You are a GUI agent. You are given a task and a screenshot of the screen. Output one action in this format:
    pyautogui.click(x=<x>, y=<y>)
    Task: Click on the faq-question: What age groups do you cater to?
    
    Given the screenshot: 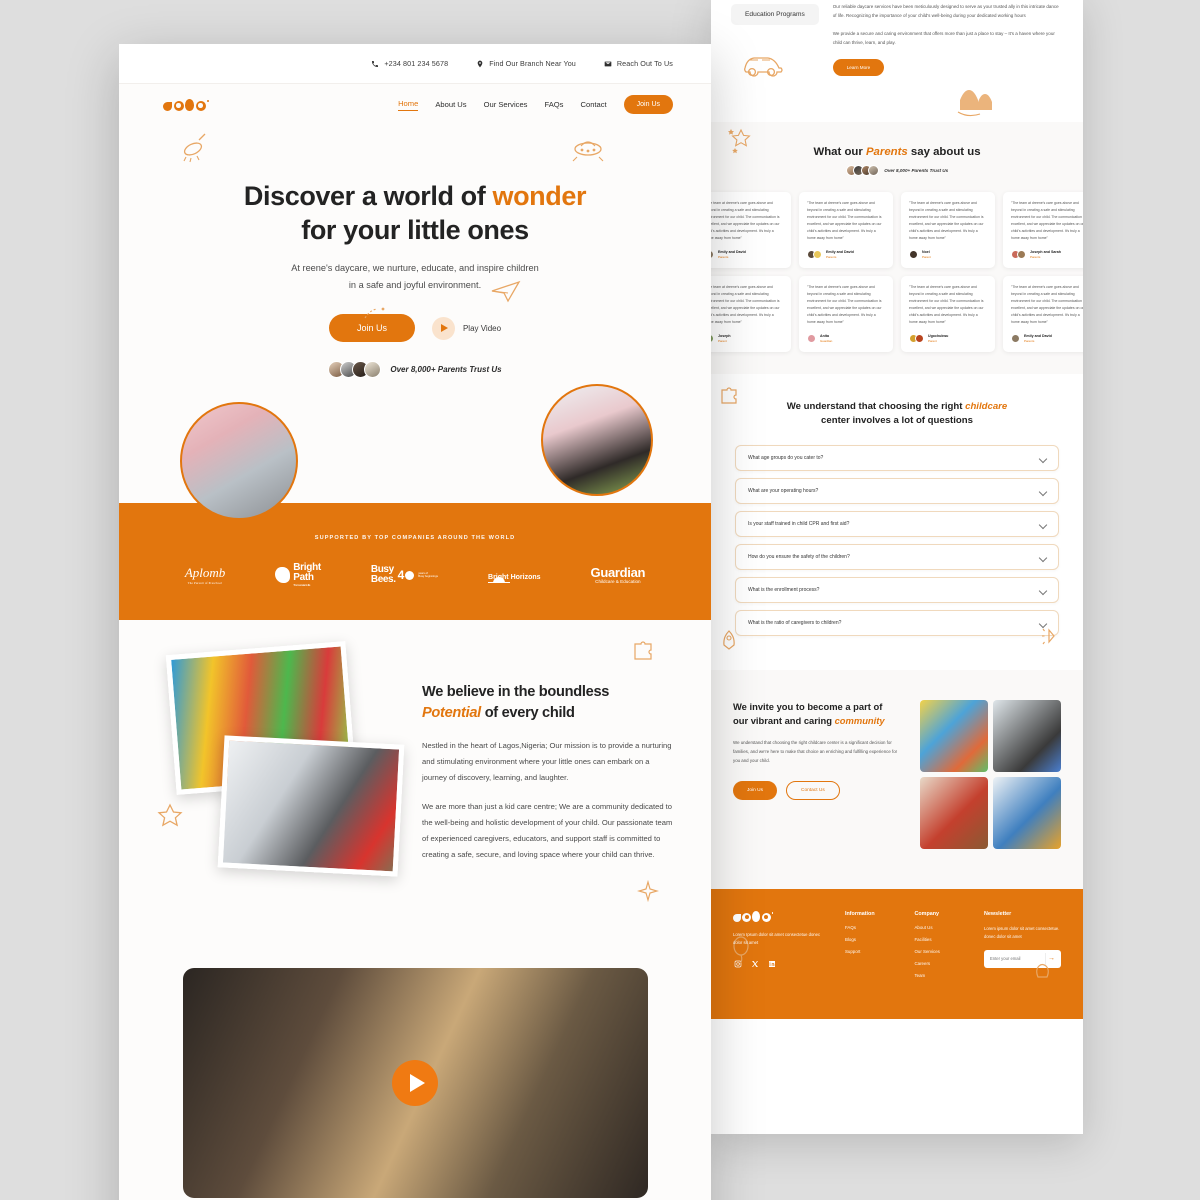 What is the action you would take?
    pyautogui.click(x=786, y=457)
    